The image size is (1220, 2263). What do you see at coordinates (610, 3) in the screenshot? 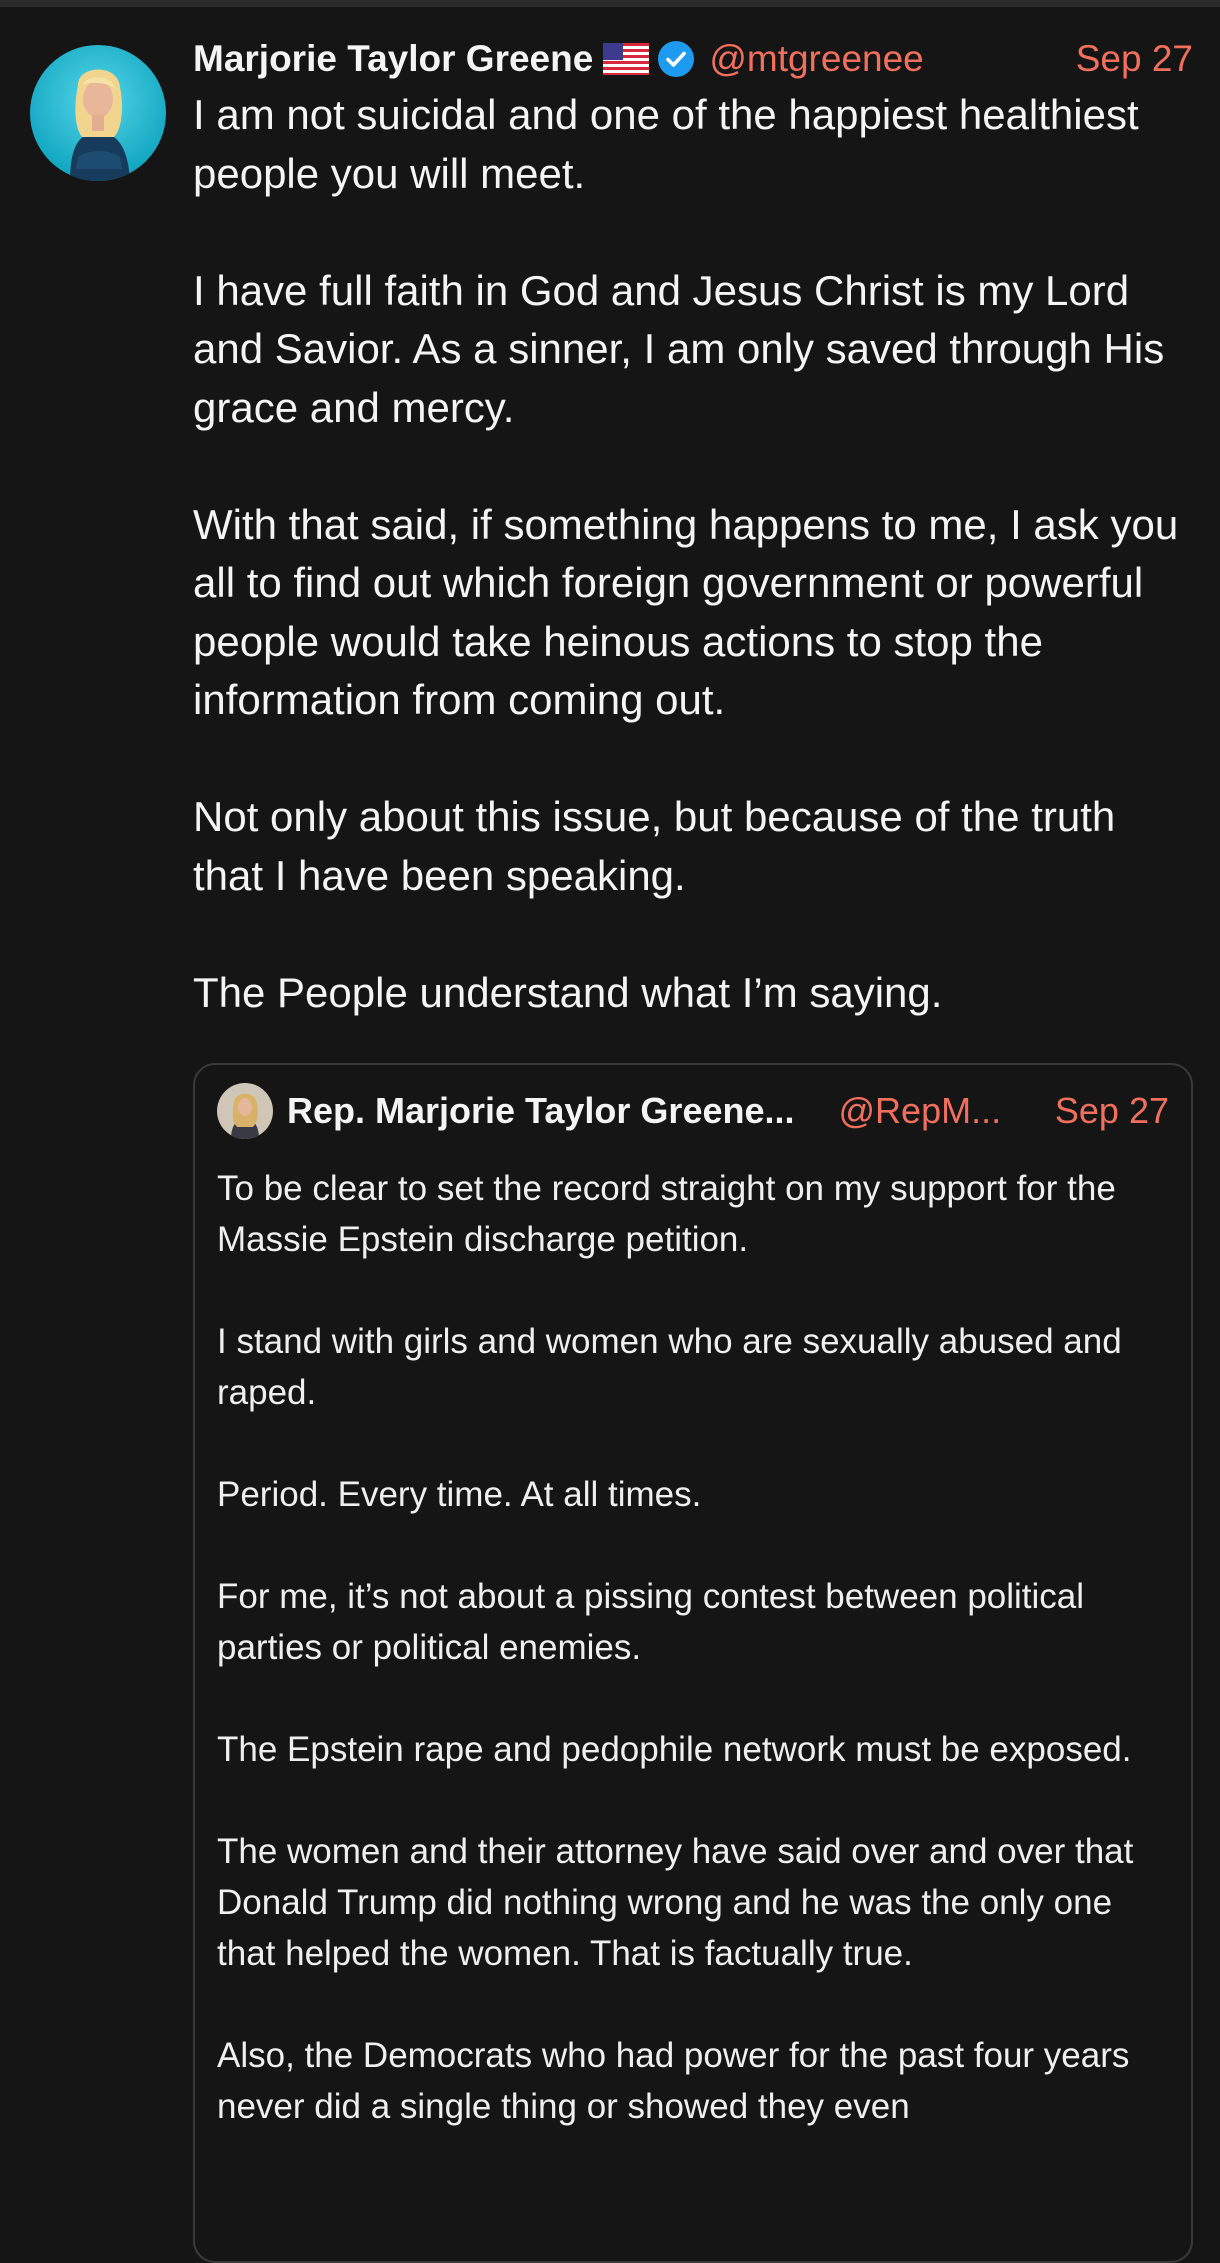
I see `top-divider` at bounding box center [610, 3].